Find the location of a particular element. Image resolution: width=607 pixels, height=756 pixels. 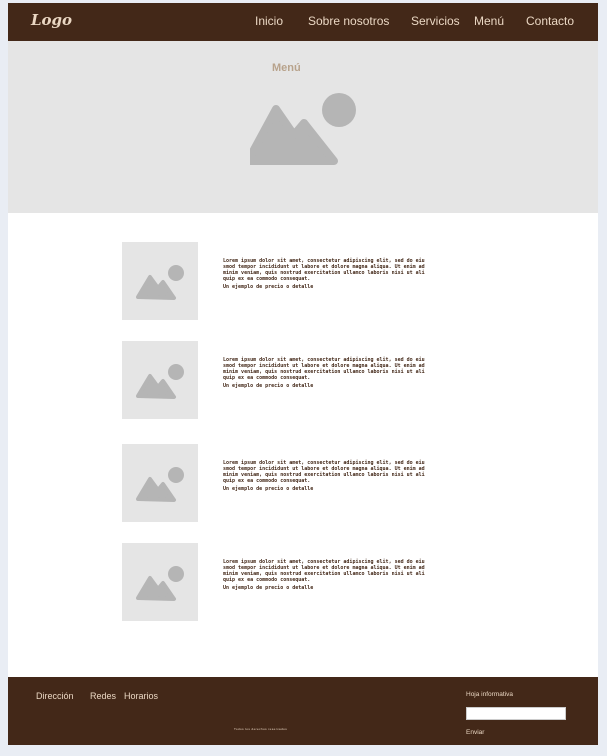

nav-link-sobre-nosotros: Sobre nosotros is located at coordinates (348, 21).